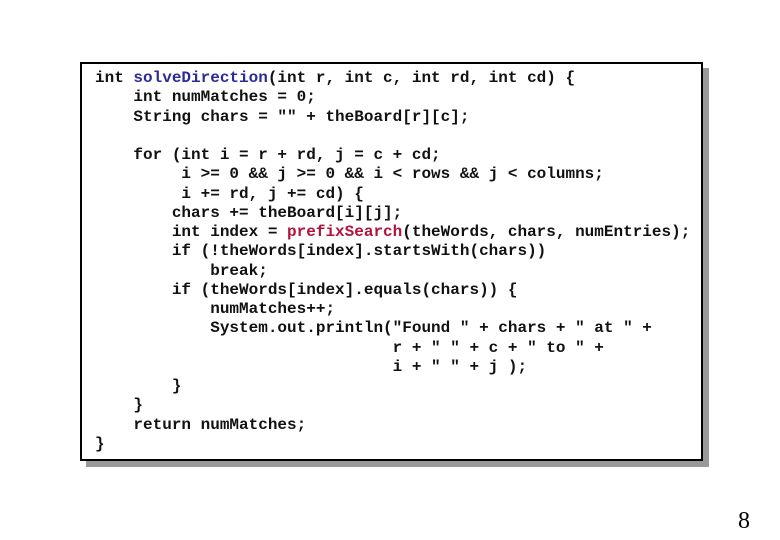 This screenshot has width=780, height=540. I want to click on code-text: for (int i = r + rd, j = c + cd;, so click(268, 155).